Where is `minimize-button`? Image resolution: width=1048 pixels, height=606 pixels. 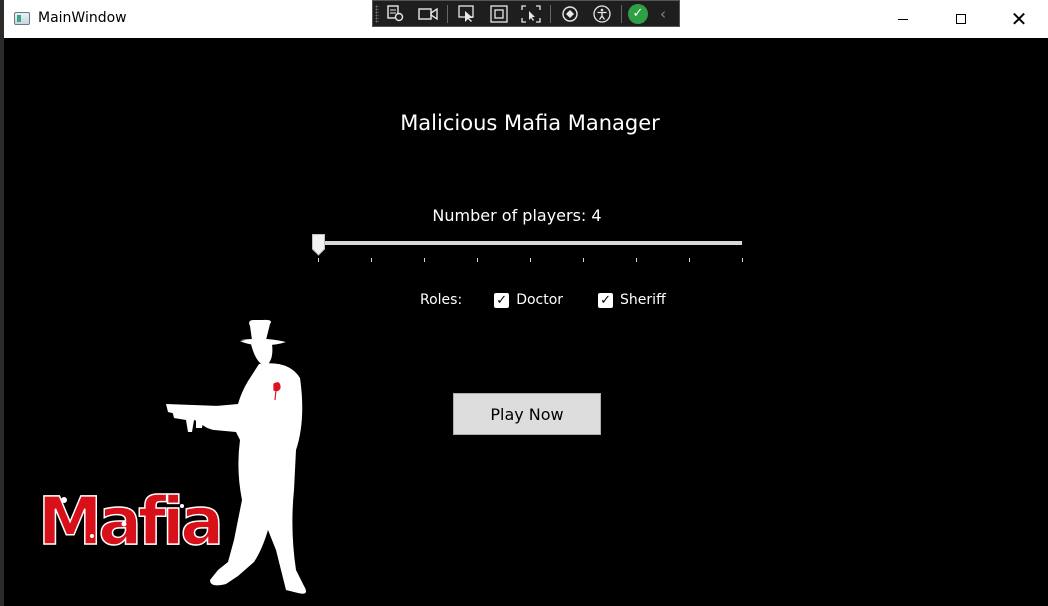 minimize-button is located at coordinates (903, 19).